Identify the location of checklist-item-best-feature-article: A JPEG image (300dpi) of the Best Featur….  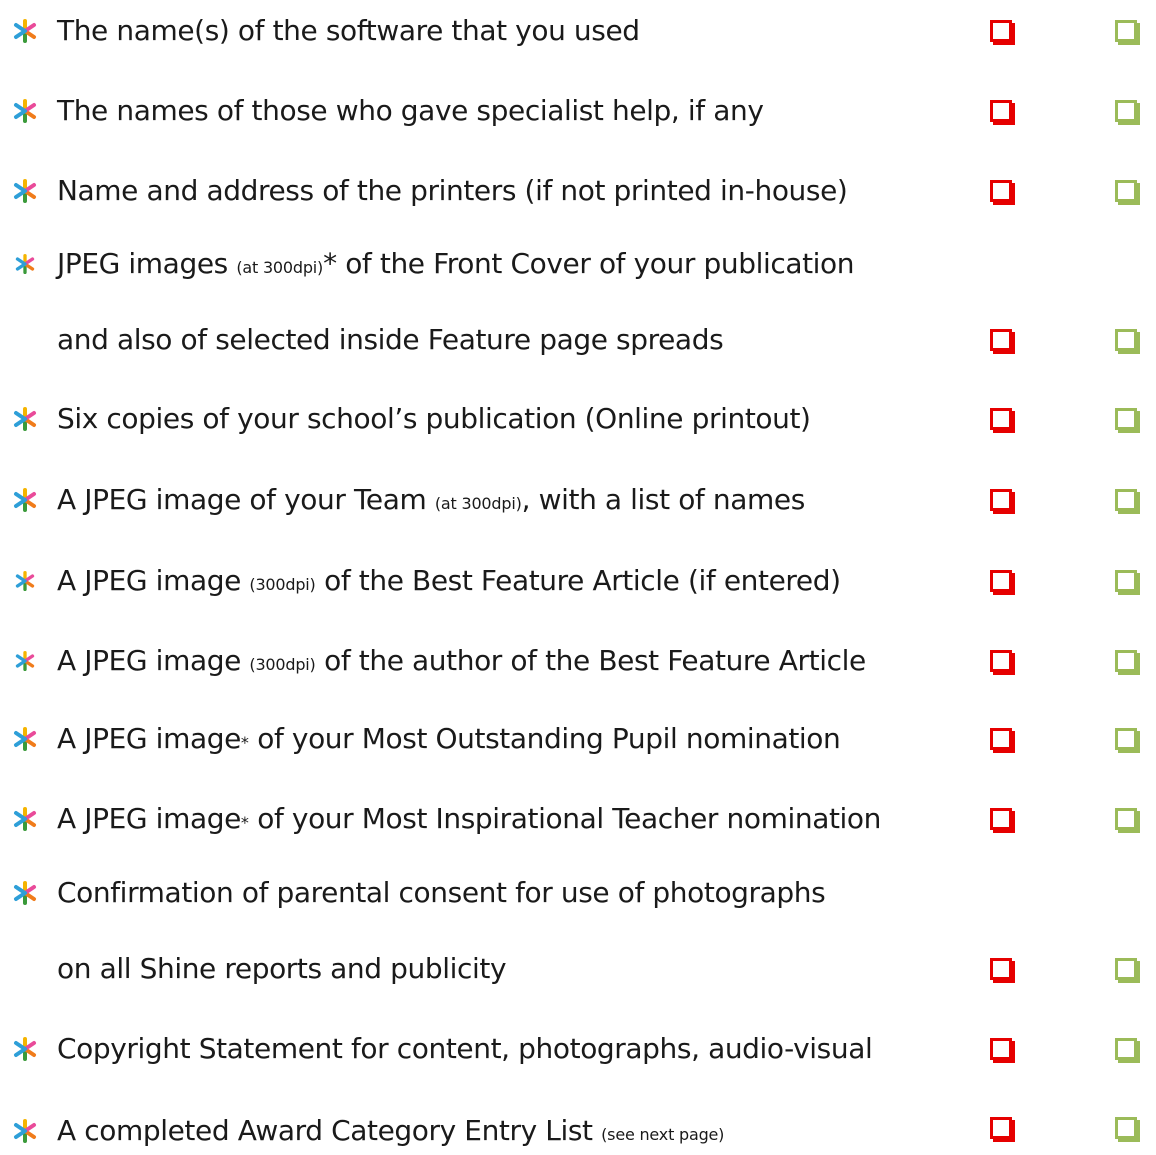
(578, 581).